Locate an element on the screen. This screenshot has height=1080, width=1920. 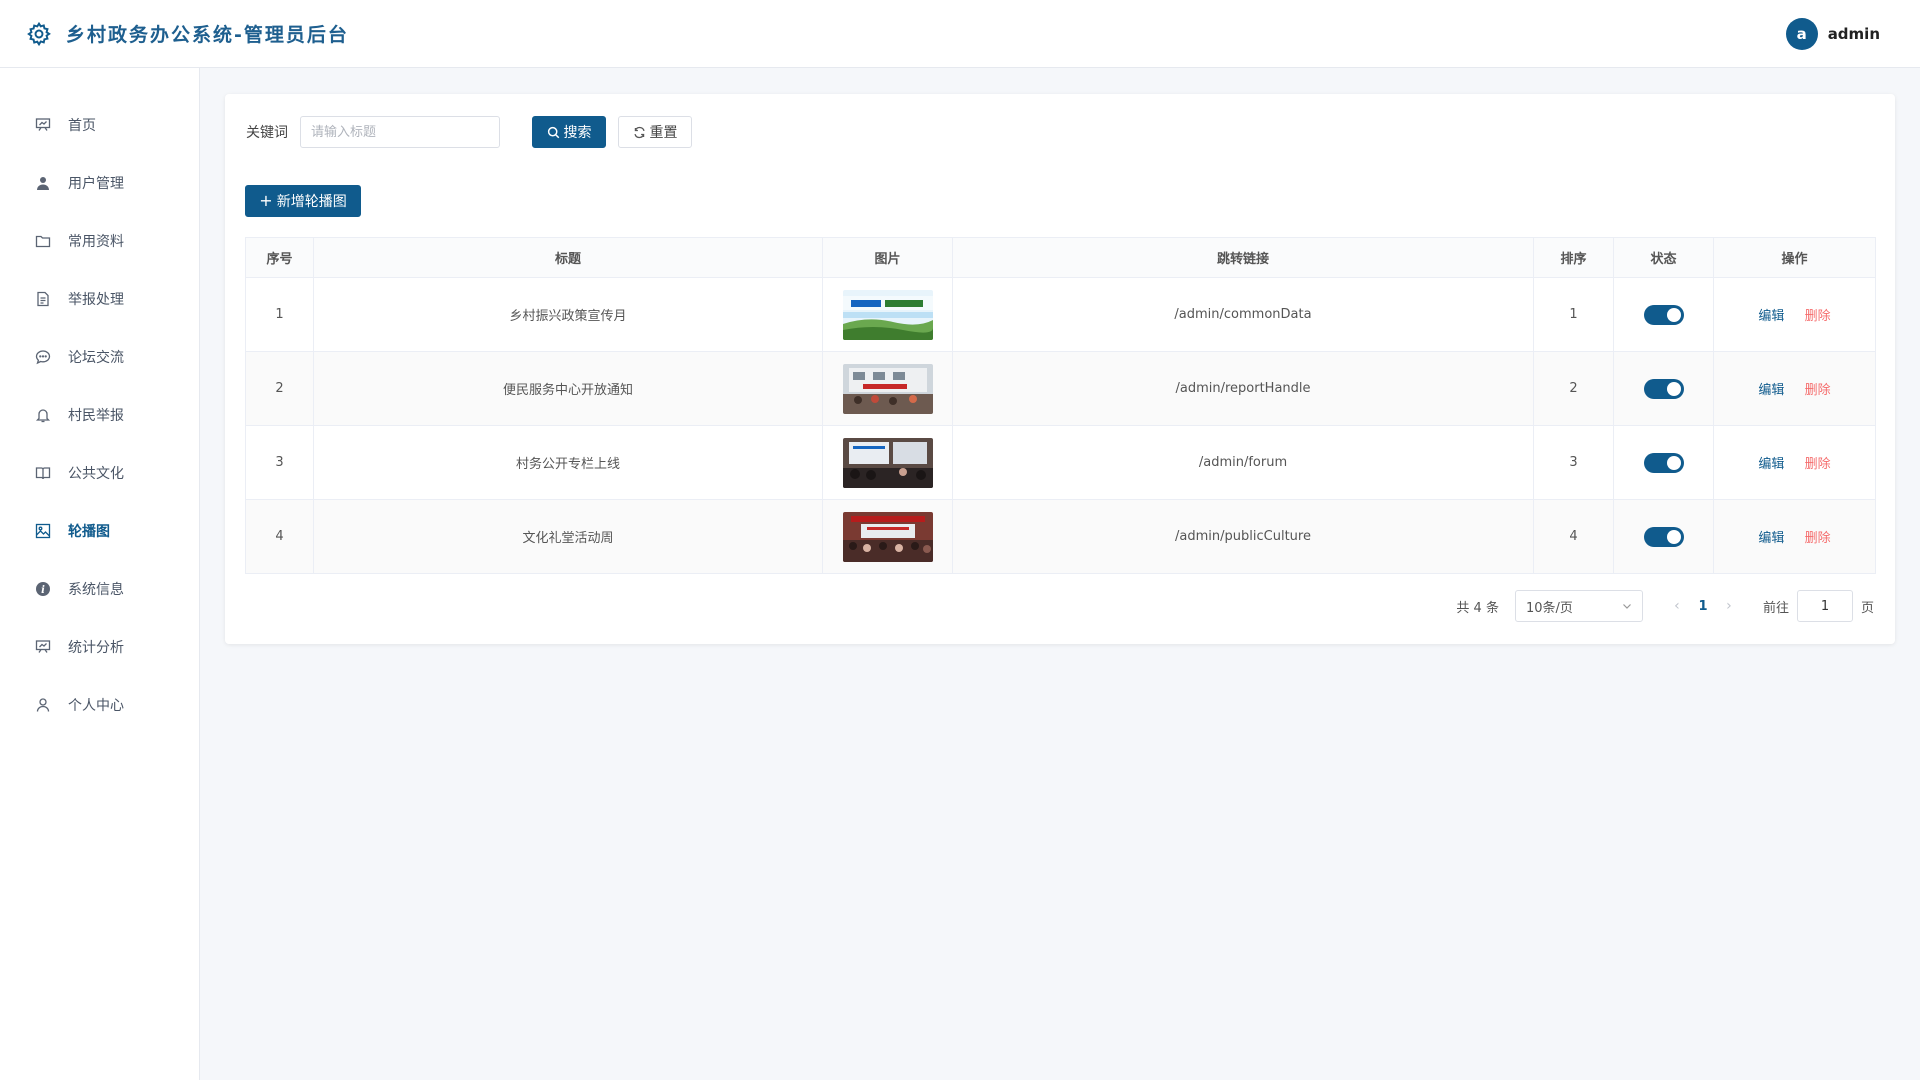
sidebar-item-carousel: 轮播图 is located at coordinates (99, 531).